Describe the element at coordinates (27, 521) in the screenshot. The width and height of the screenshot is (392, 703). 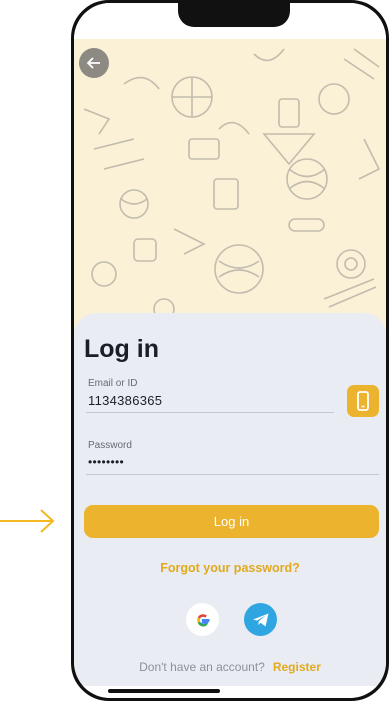
I see `pointer-arrow-icon` at that location.